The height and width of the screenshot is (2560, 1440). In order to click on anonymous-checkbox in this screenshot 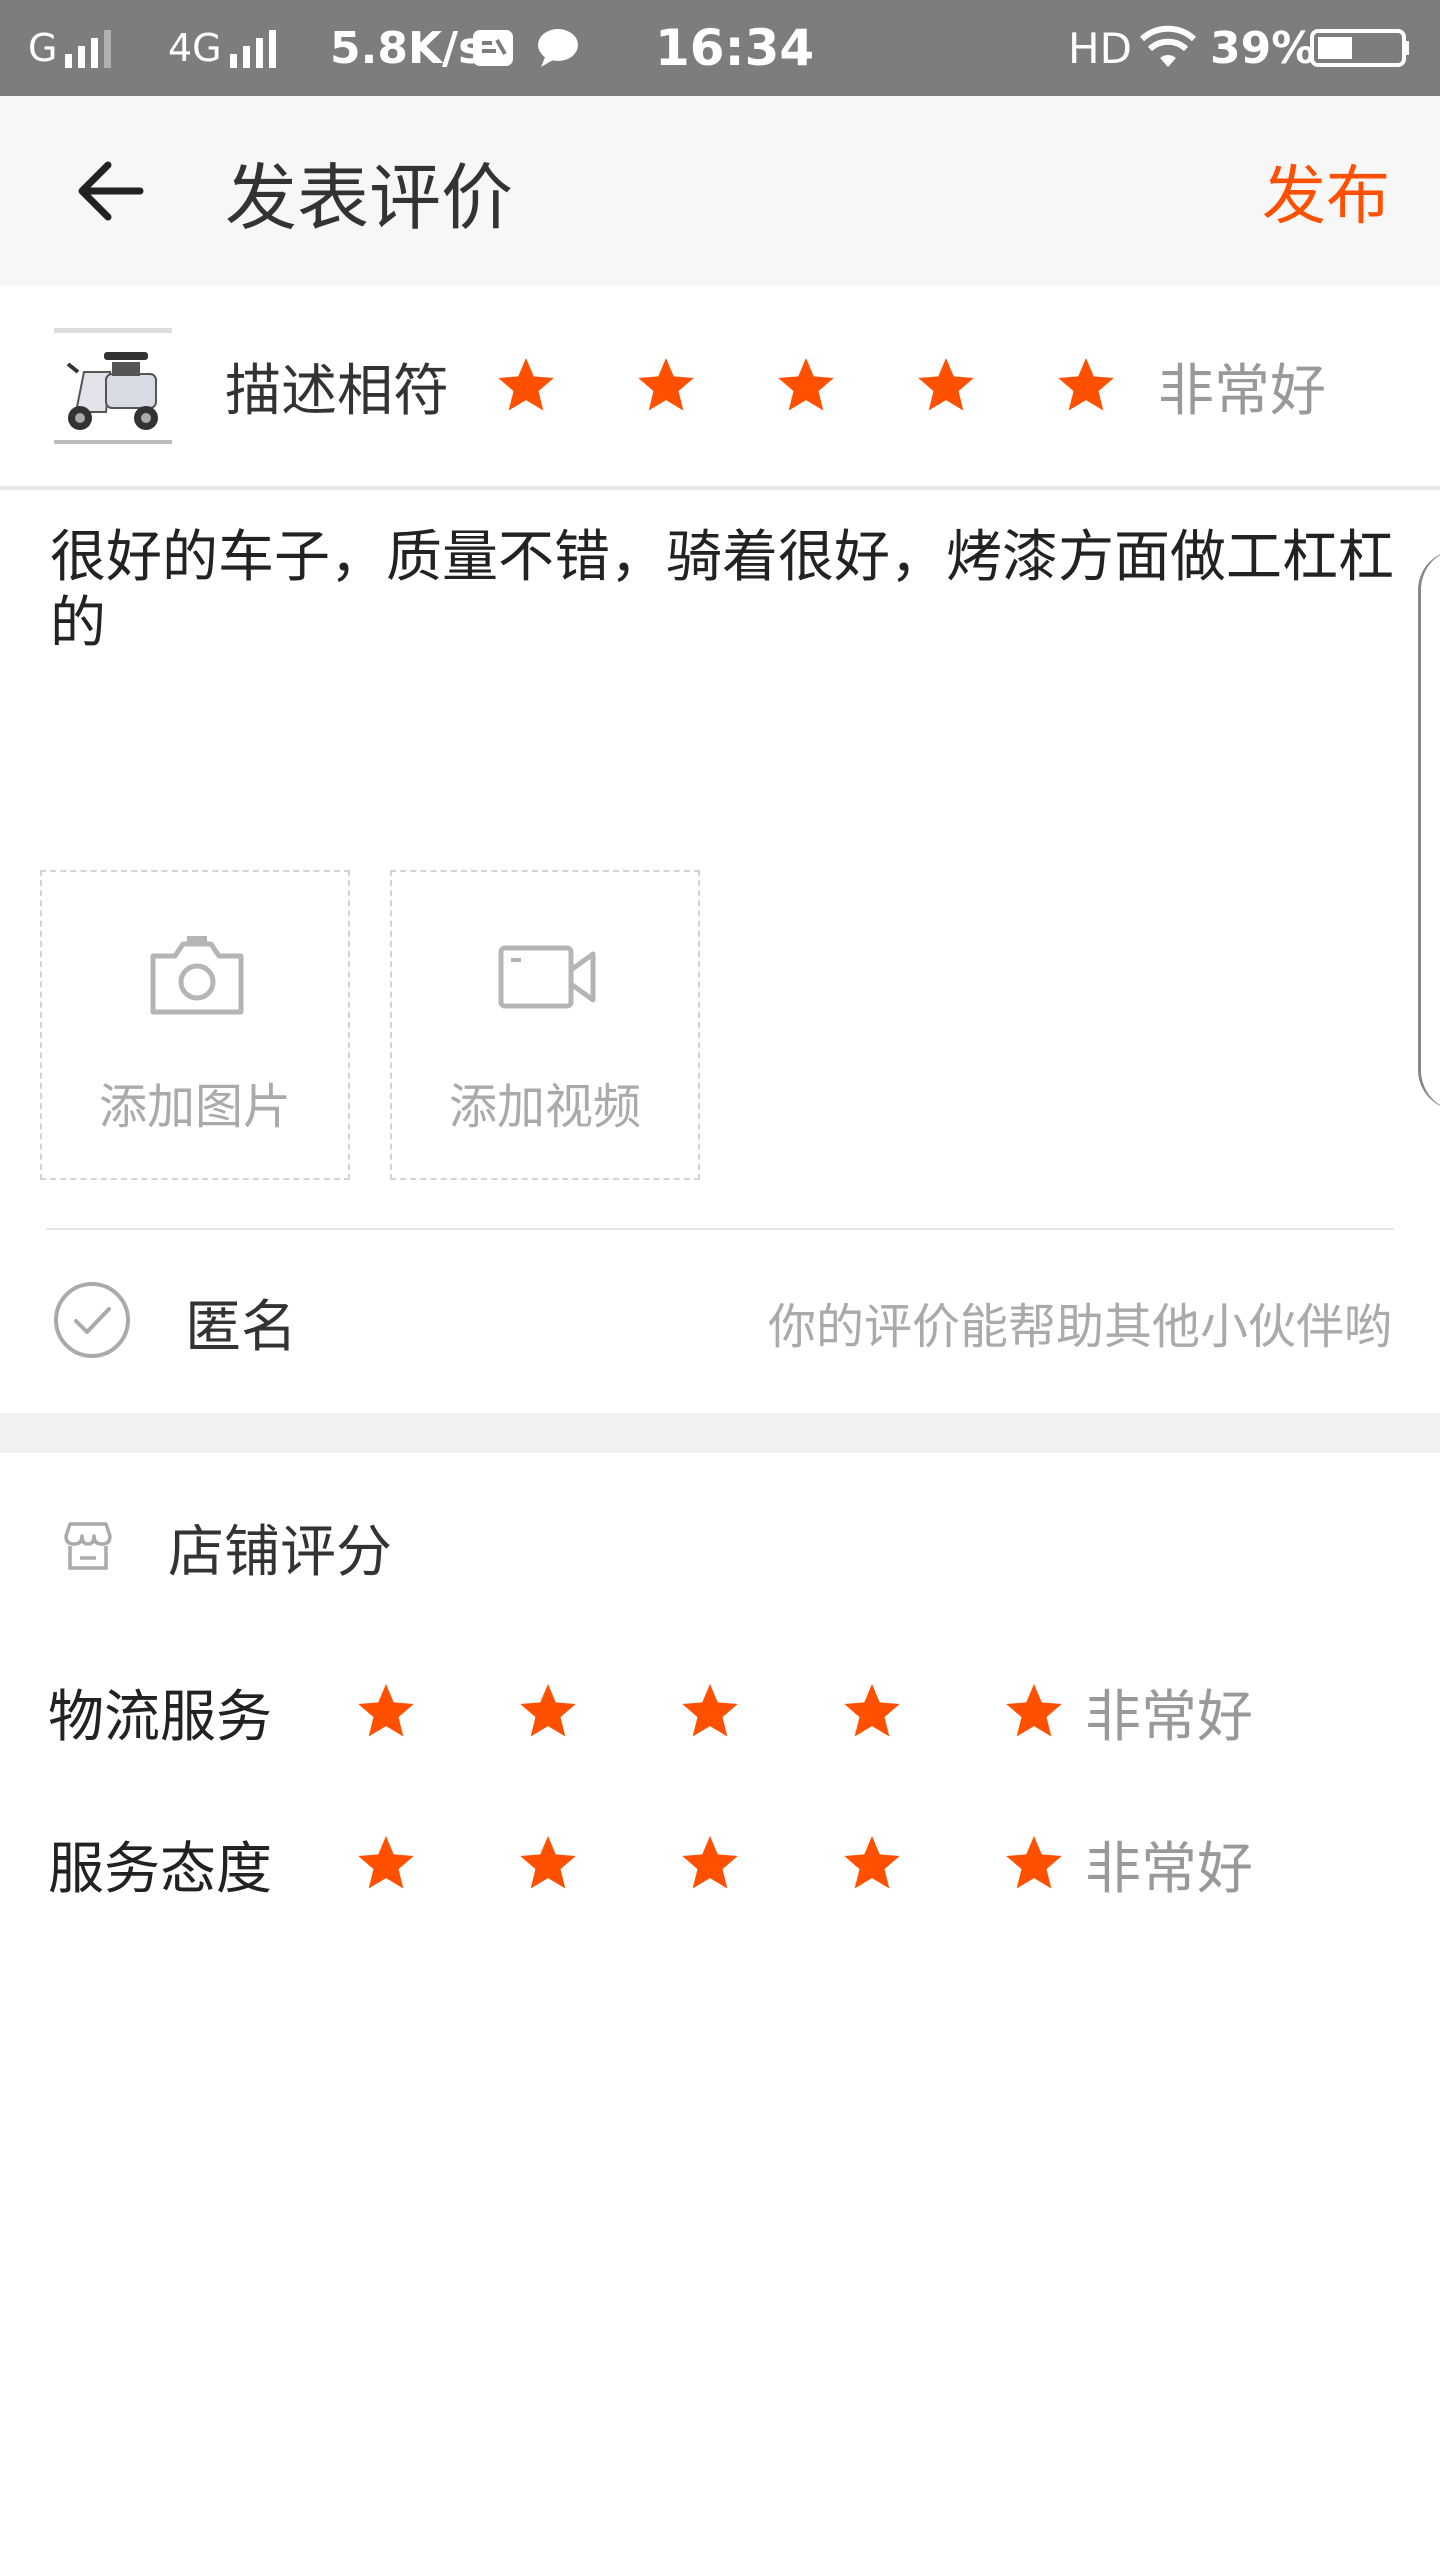, I will do `click(92, 1320)`.